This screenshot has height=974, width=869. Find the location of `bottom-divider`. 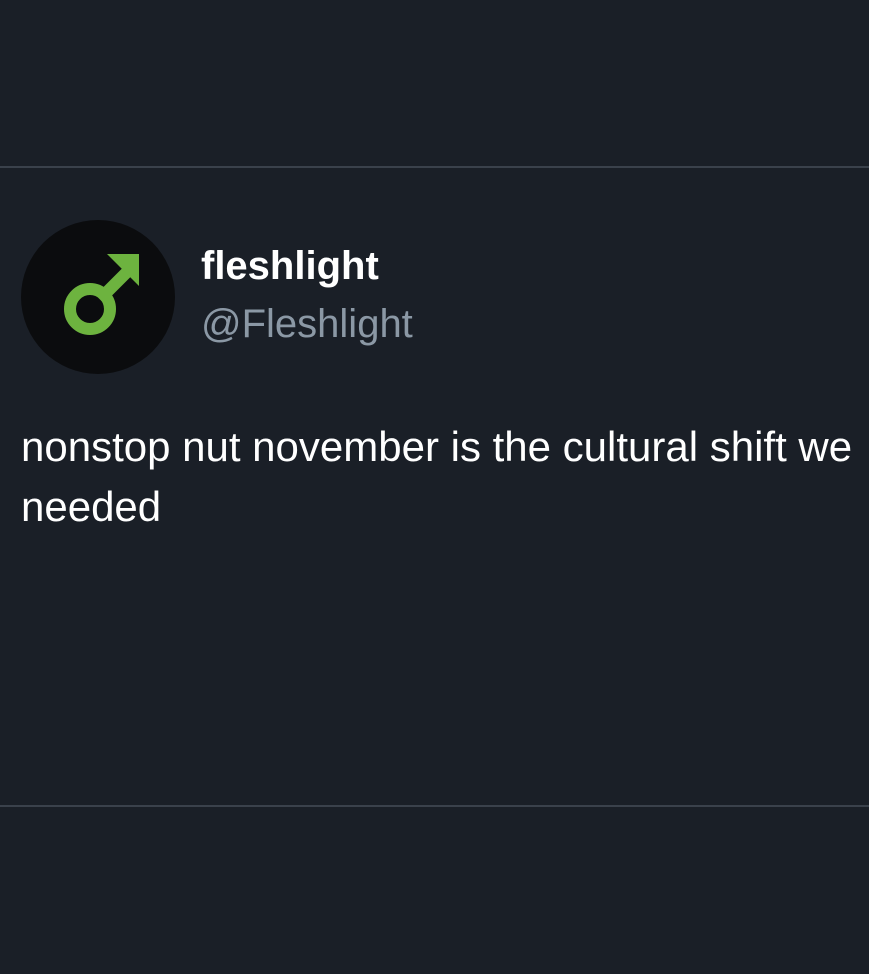

bottom-divider is located at coordinates (434, 806).